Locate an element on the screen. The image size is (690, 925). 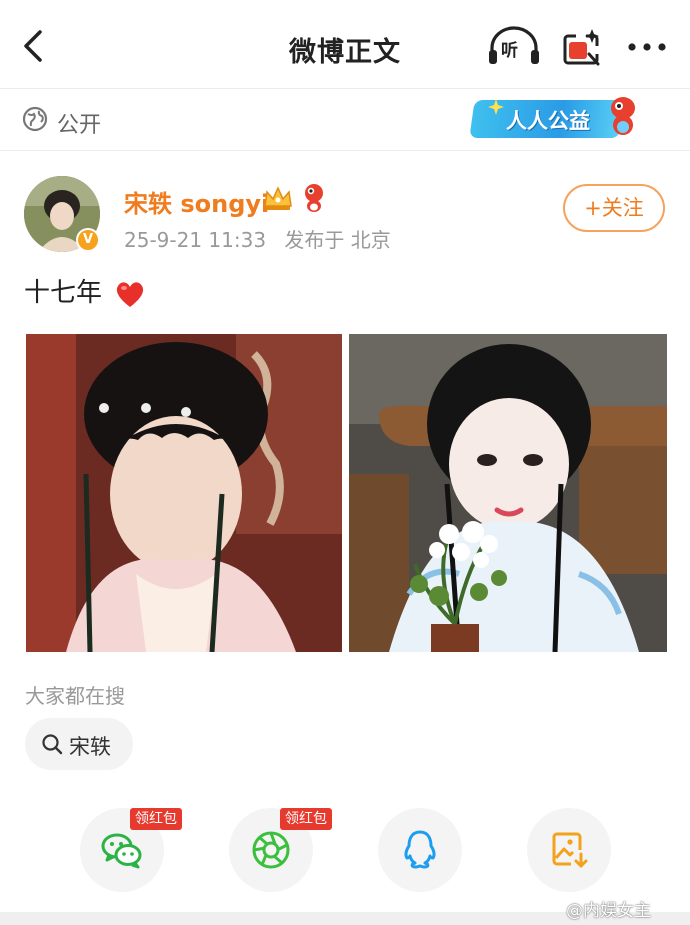
wechat-icon is located at coordinates (121, 851).